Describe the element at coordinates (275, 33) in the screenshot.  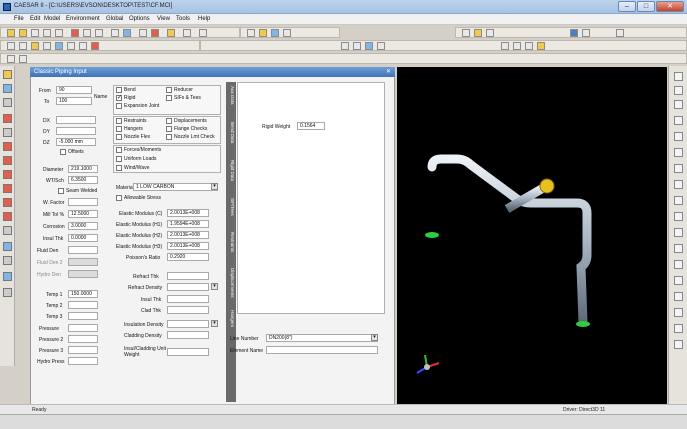
I see `save-icon` at that location.